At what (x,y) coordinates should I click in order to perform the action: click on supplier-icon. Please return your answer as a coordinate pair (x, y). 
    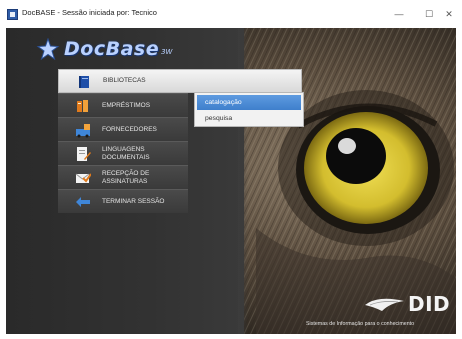
    Looking at the image, I should click on (83, 131).